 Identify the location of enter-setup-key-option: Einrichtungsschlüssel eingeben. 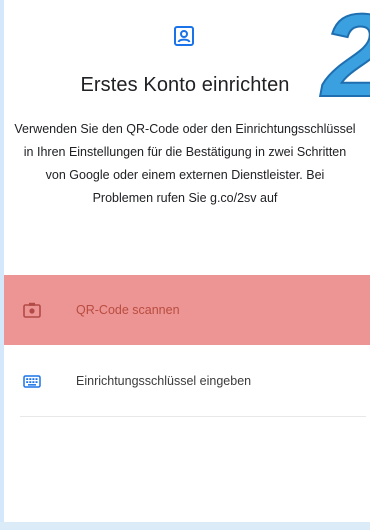
(187, 381).